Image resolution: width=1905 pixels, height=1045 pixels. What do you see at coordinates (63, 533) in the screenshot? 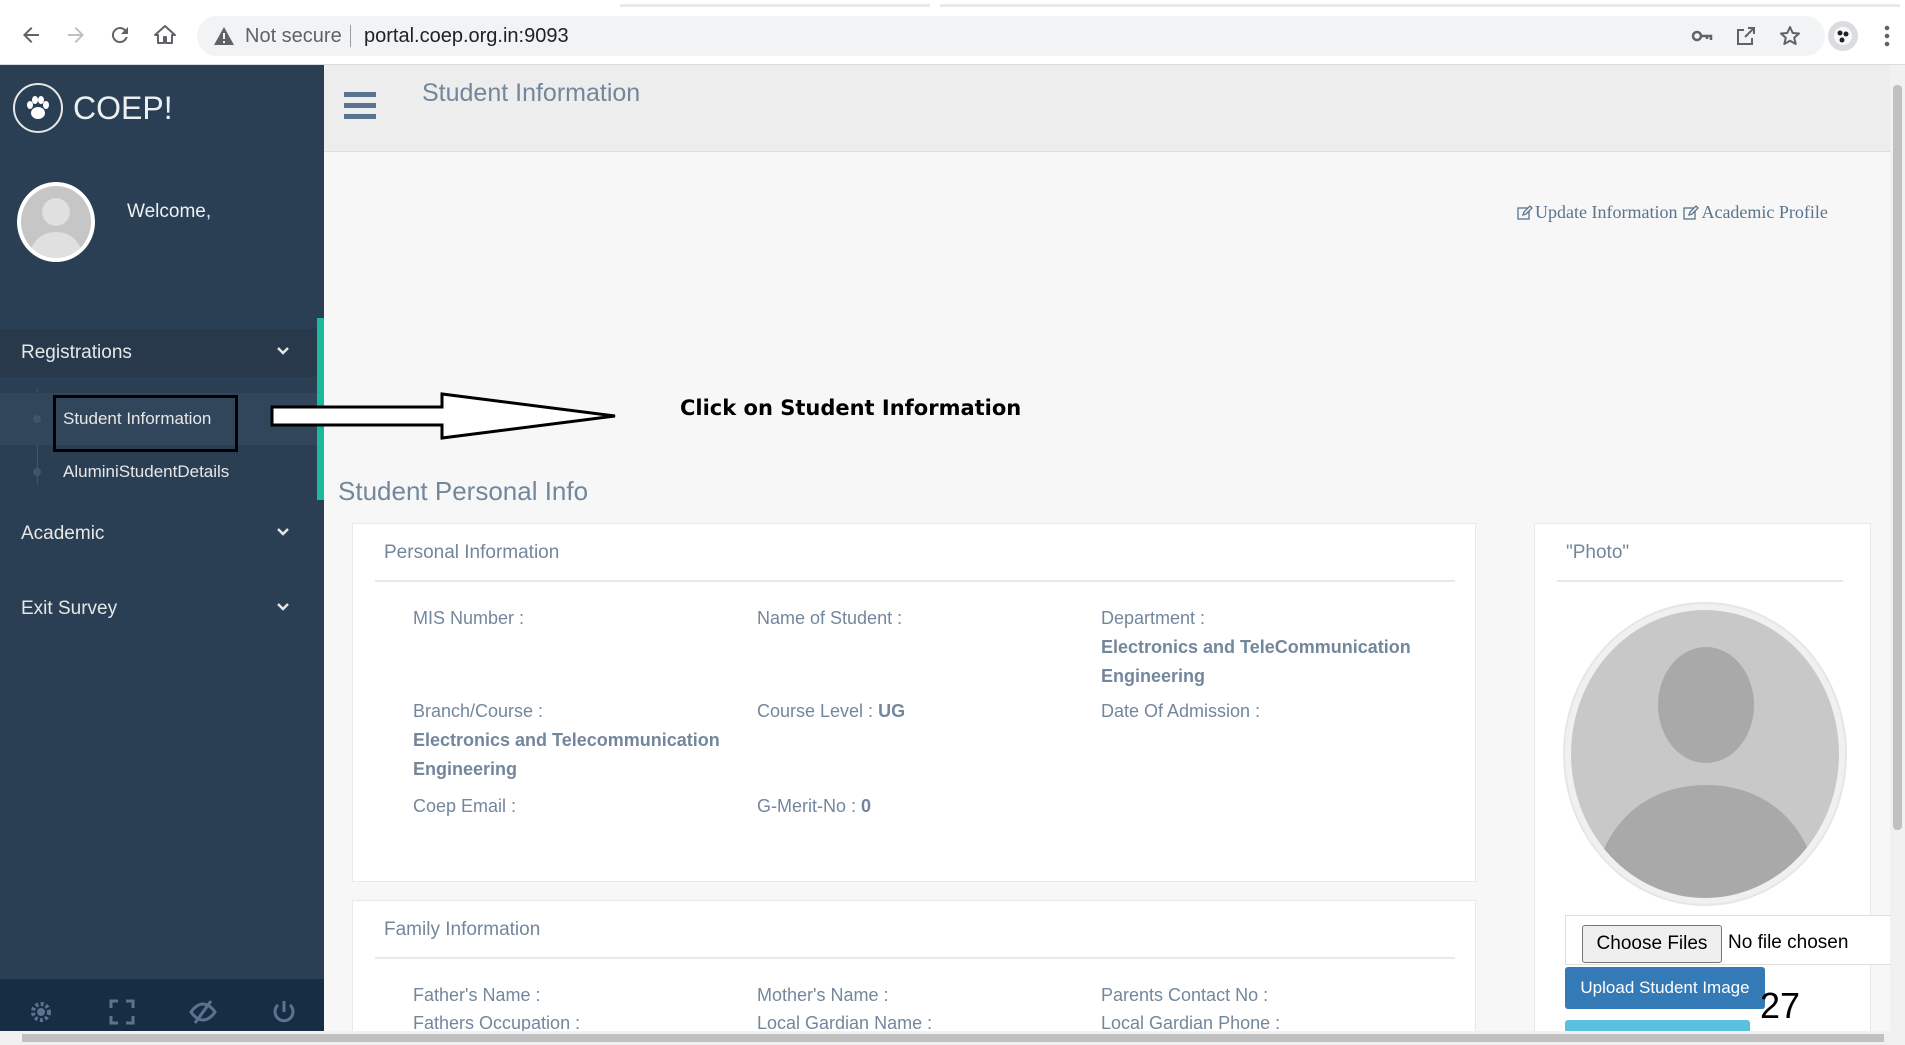
I see `sidebar-item-label: Academic` at bounding box center [63, 533].